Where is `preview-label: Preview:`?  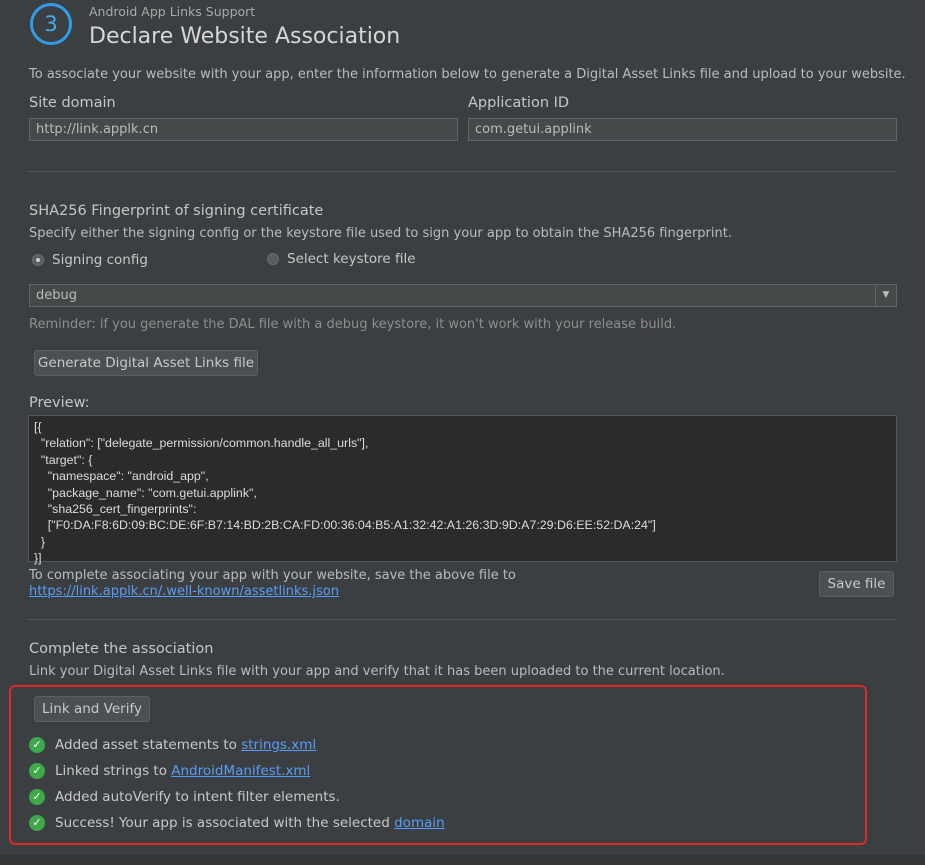
preview-label: Preview: is located at coordinates (59, 403).